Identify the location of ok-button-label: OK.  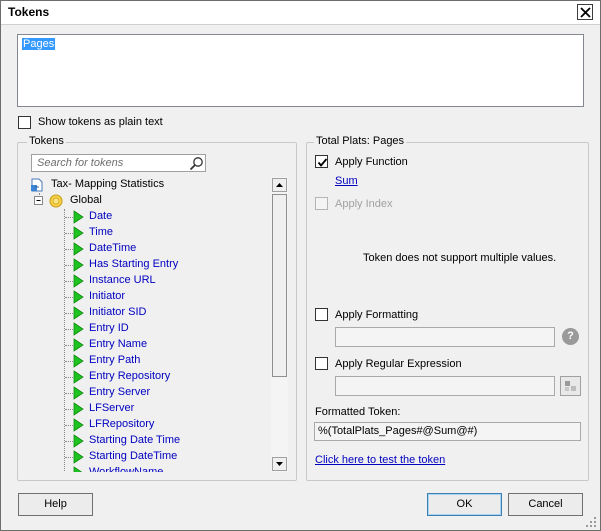
(464, 504).